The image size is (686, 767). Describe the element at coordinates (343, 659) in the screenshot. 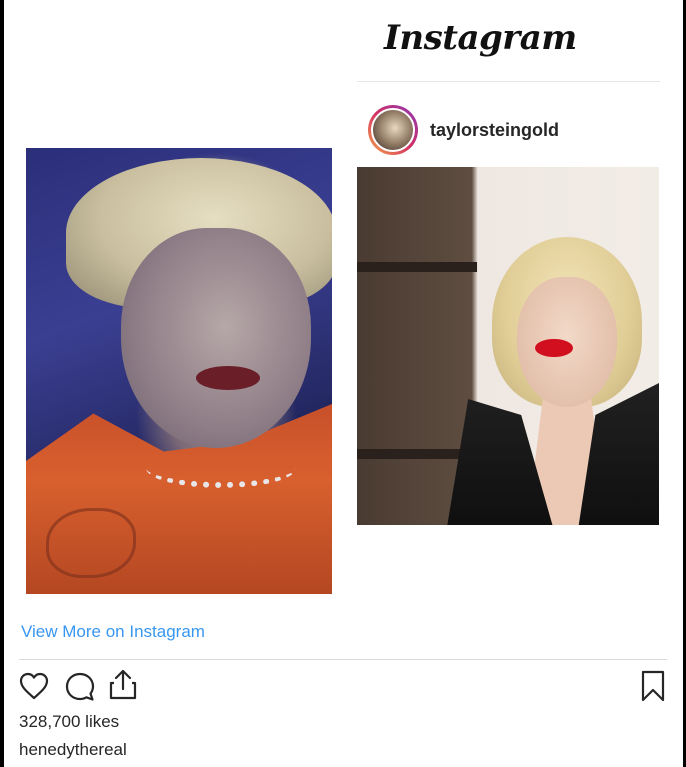

I see `actions-divider` at that location.